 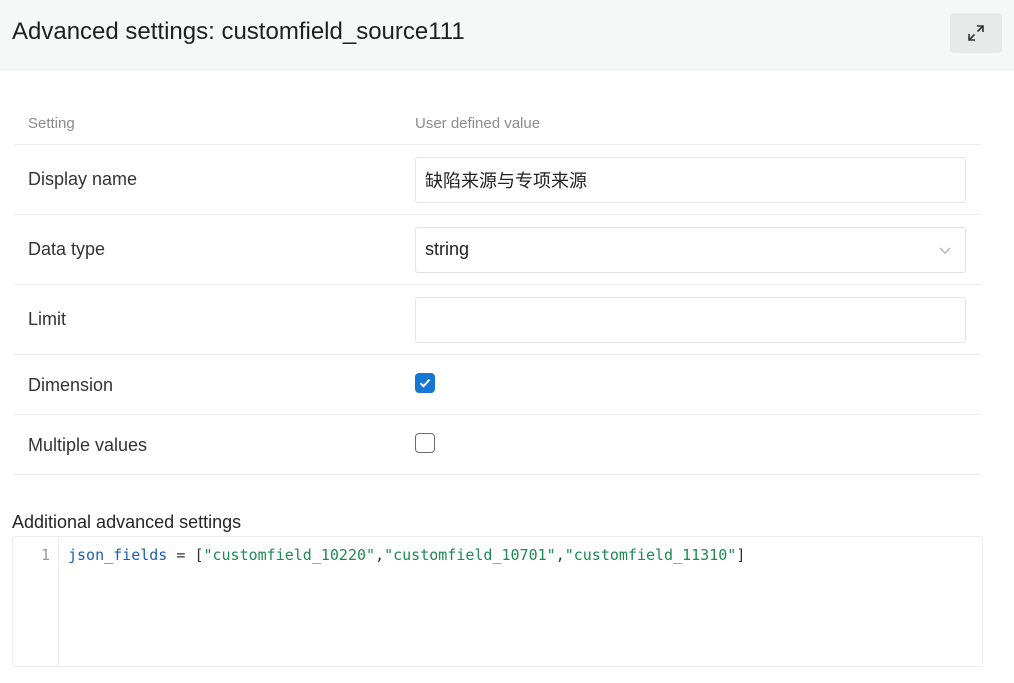 I want to click on dimension-checkbox, so click(x=425, y=383).